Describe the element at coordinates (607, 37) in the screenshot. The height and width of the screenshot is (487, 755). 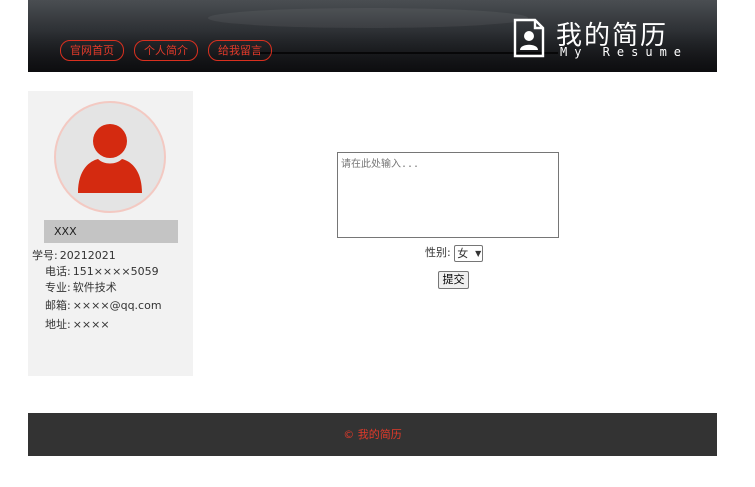
I see `brand-logo: 我的简历 My Resume` at that location.